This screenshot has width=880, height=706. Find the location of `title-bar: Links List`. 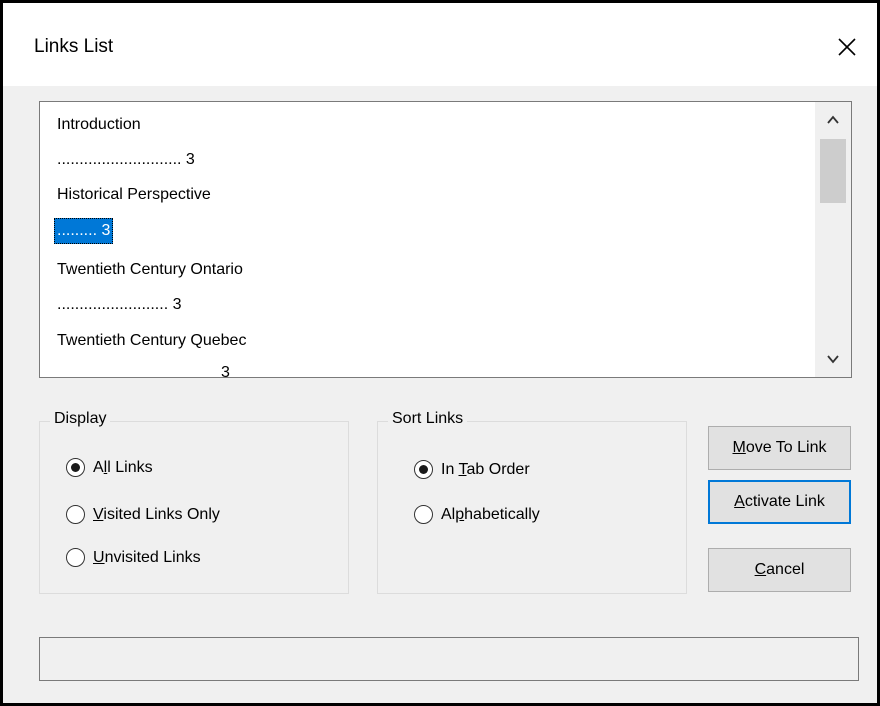

title-bar: Links List is located at coordinates (440, 44).